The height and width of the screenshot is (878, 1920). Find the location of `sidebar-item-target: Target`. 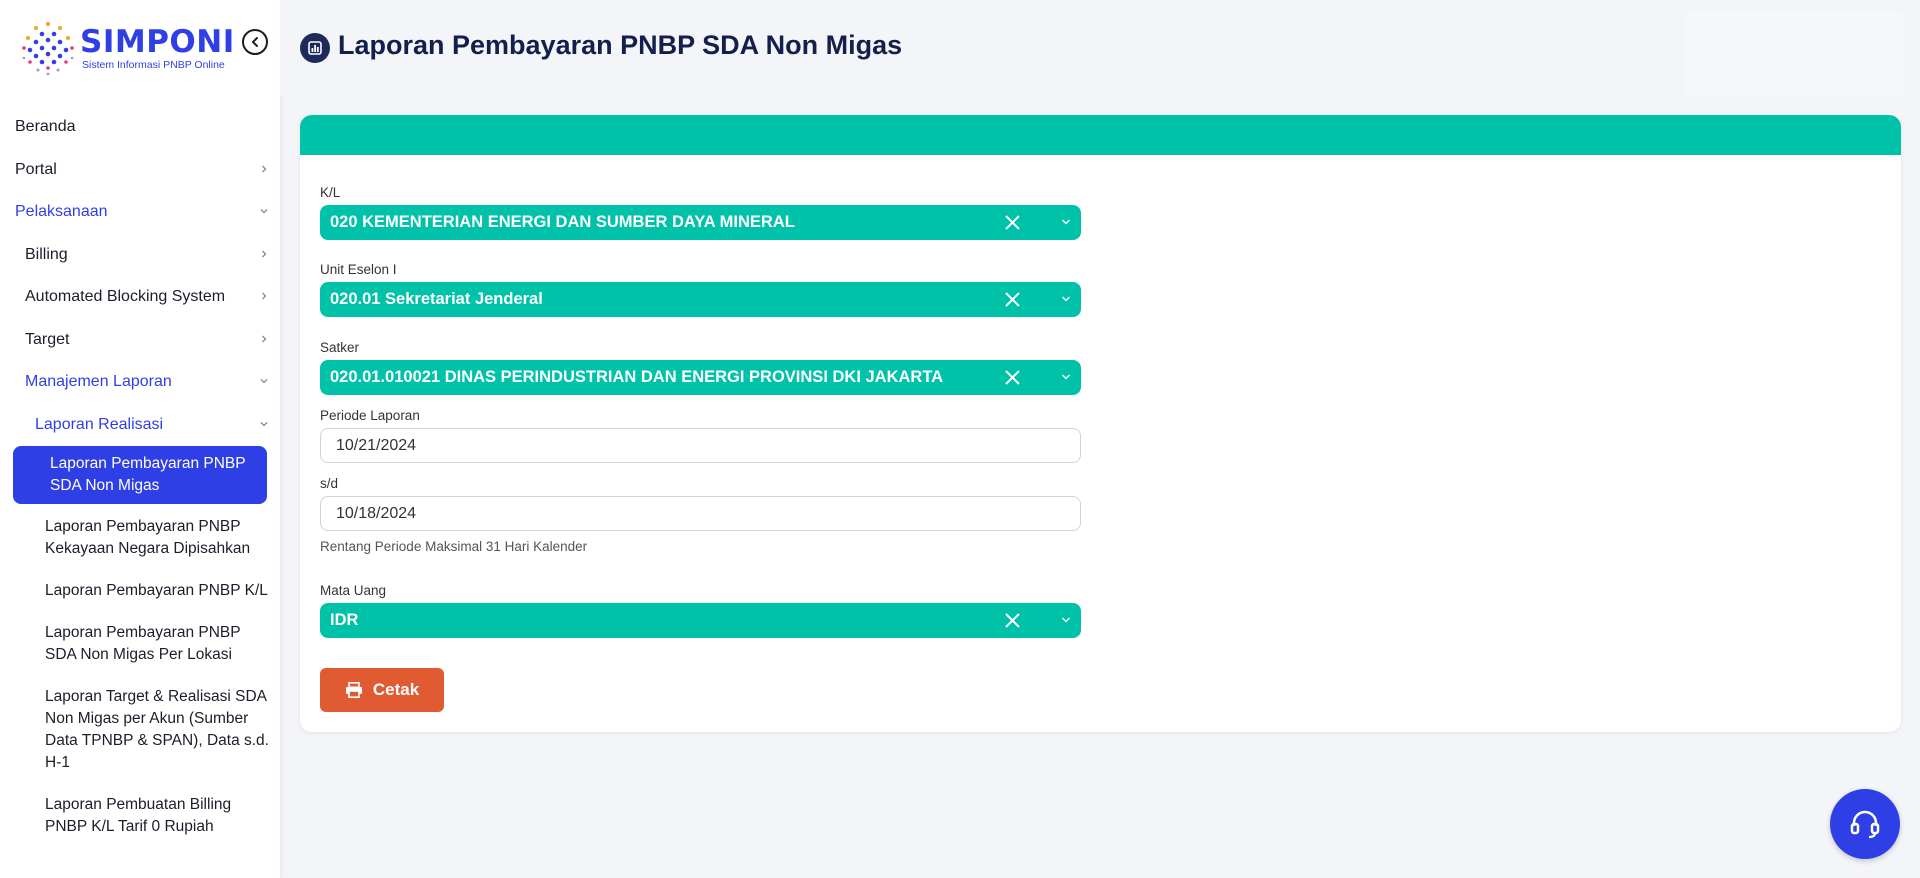

sidebar-item-target: Target is located at coordinates (140, 340).